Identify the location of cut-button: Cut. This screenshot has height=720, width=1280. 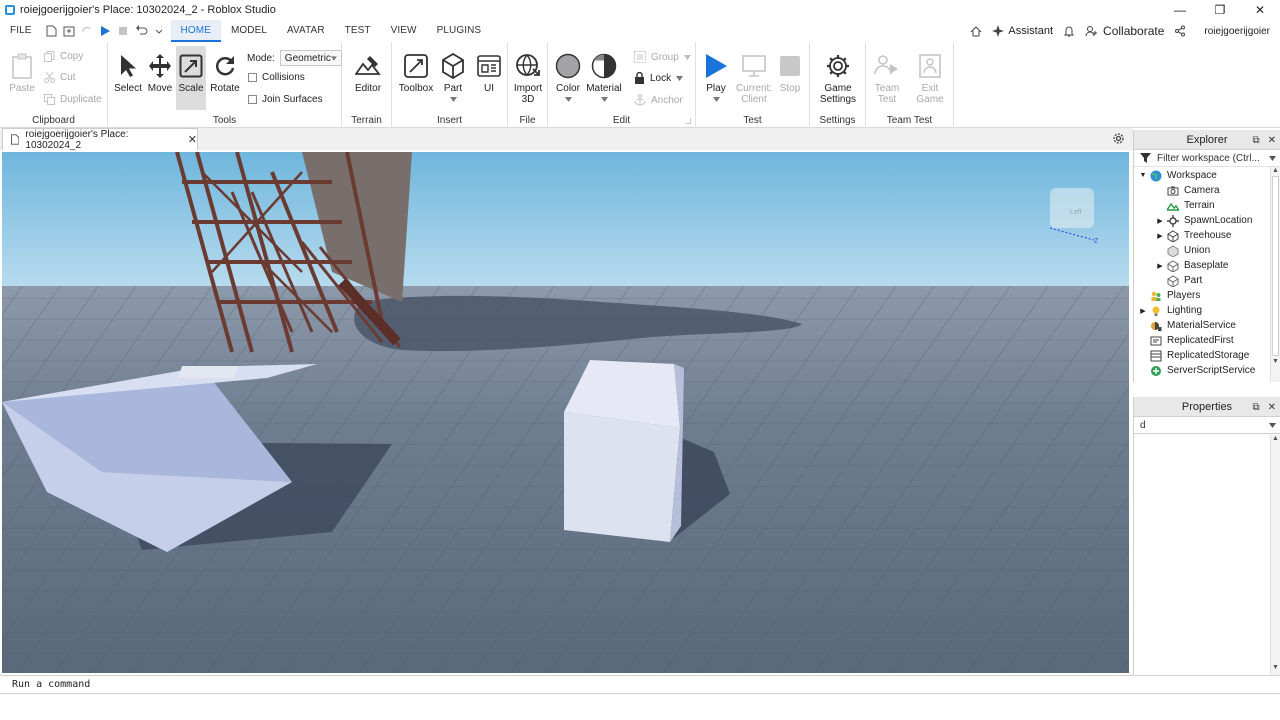
(60, 77).